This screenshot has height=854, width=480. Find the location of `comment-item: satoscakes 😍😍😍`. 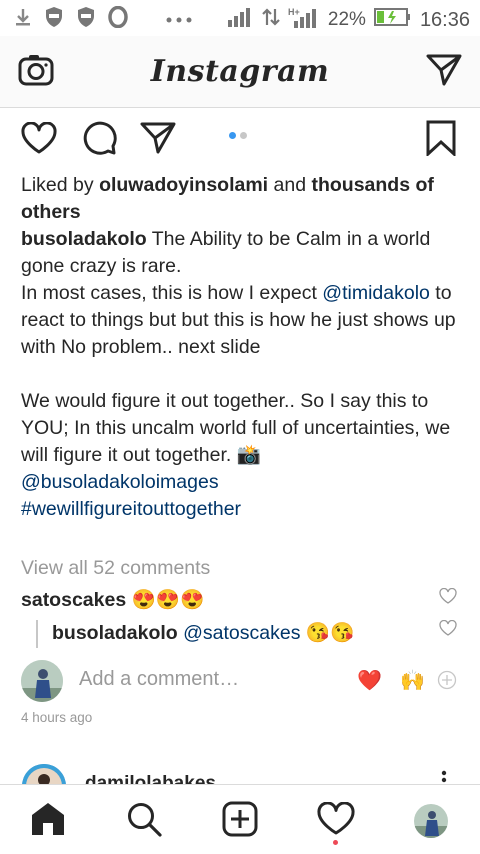

comment-item: satoscakes 😍😍😍 is located at coordinates (112, 600).